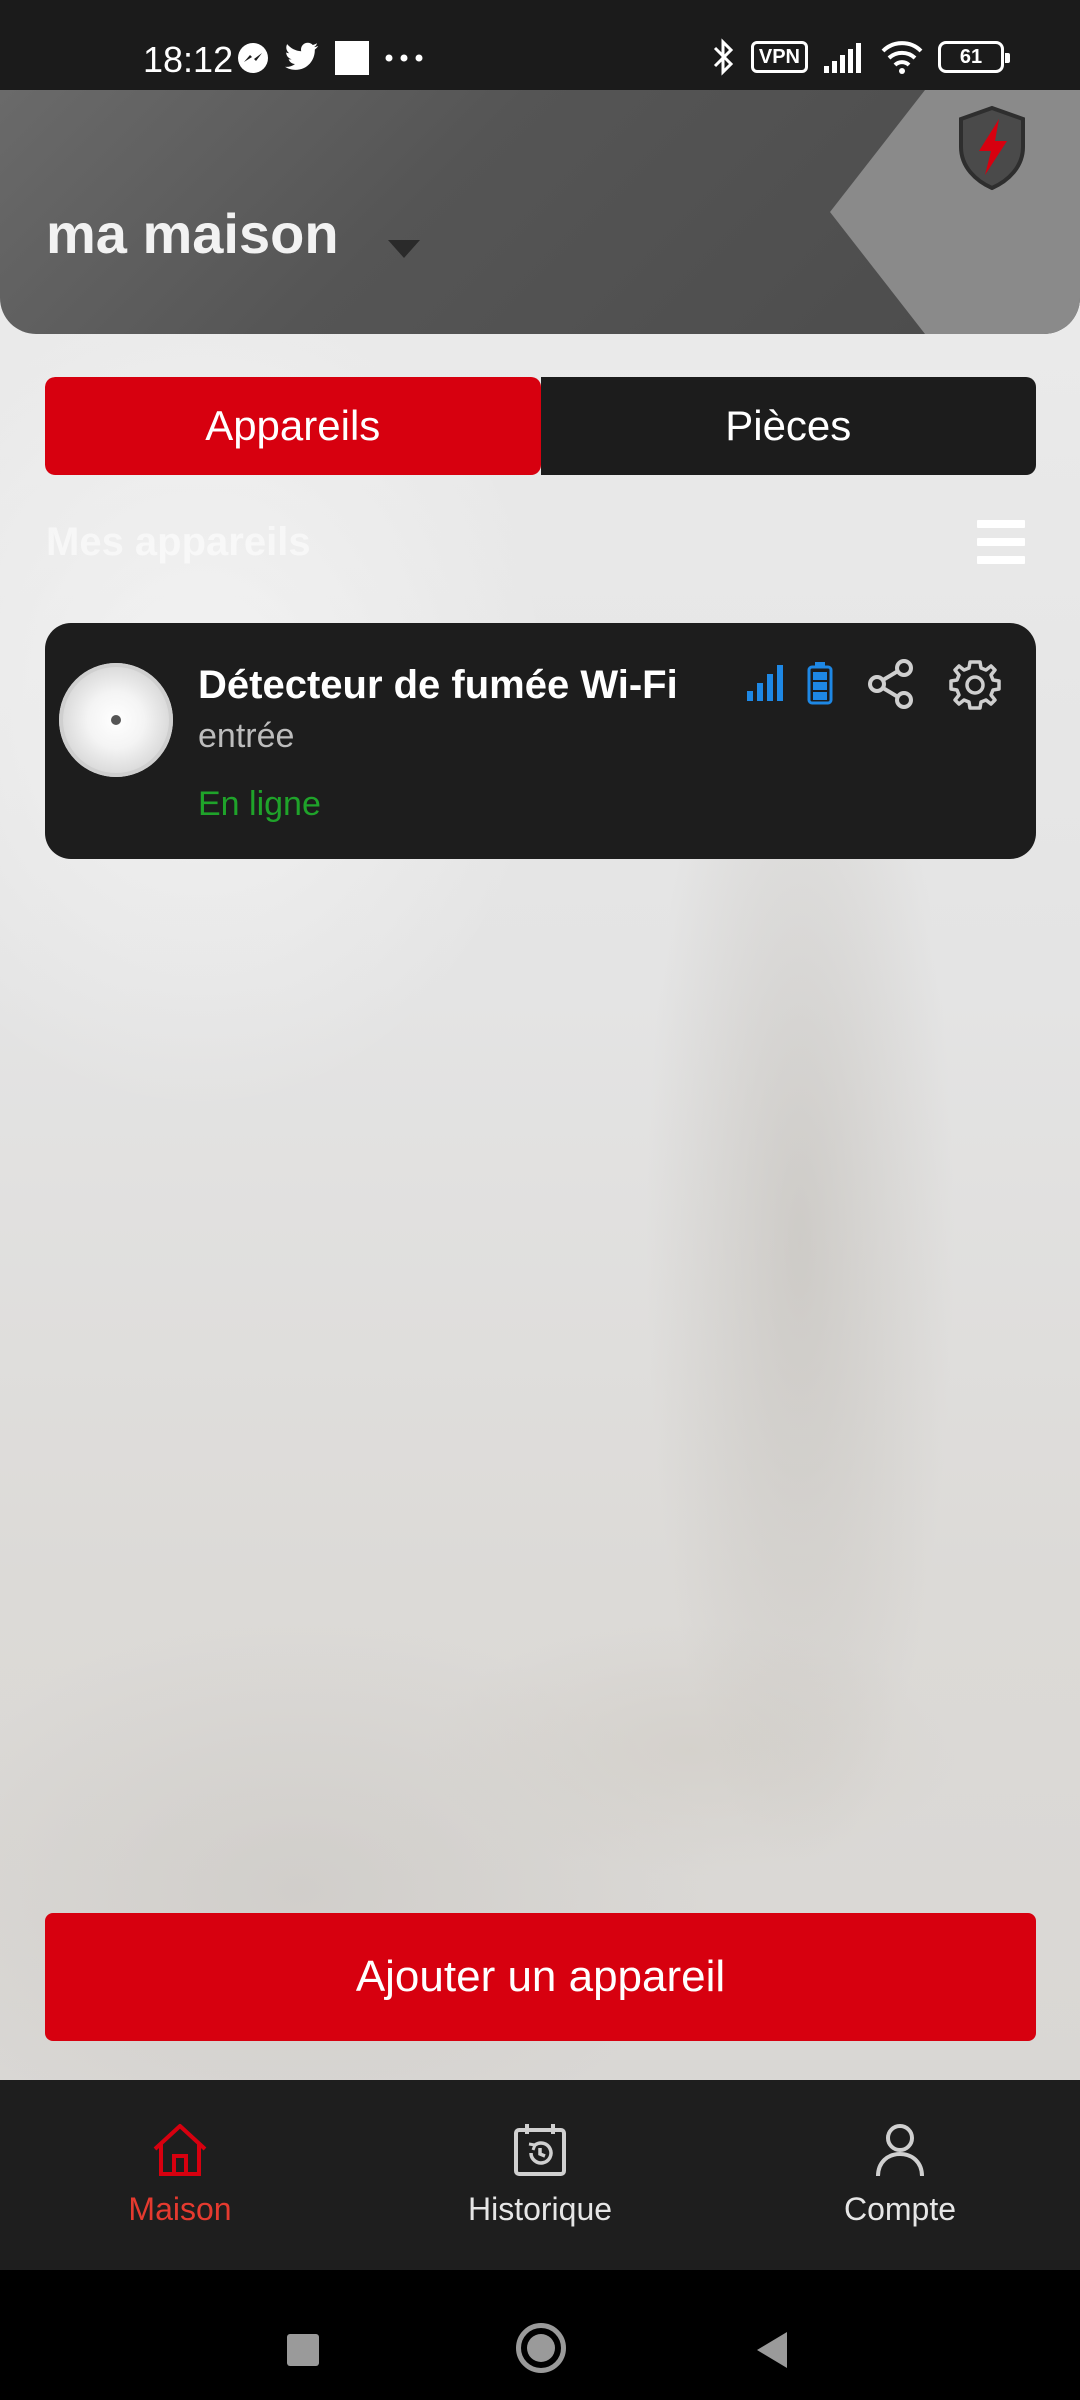 This screenshot has width=1080, height=2400. Describe the element at coordinates (404, 249) in the screenshot. I see `chevron-down-icon` at that location.